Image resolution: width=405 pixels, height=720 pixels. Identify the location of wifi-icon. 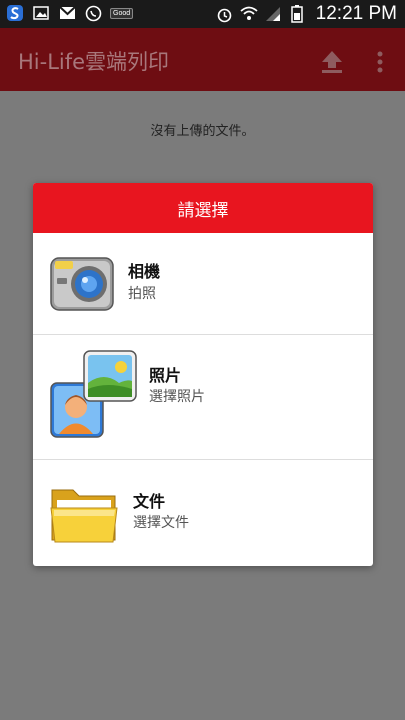
(249, 14).